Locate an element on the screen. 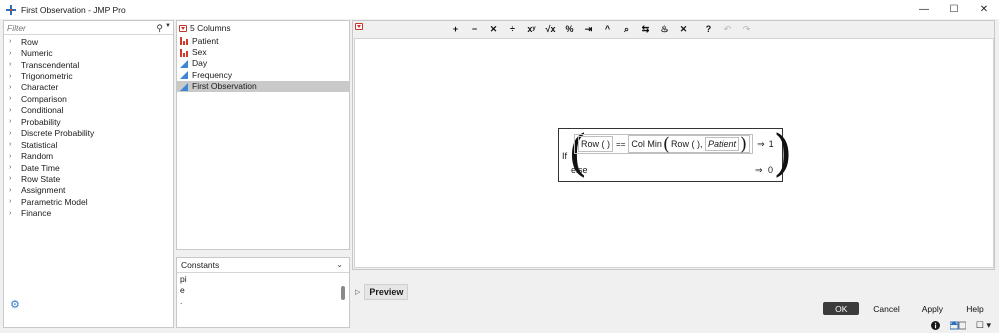  category-item: › Date Time is located at coordinates (88, 167).